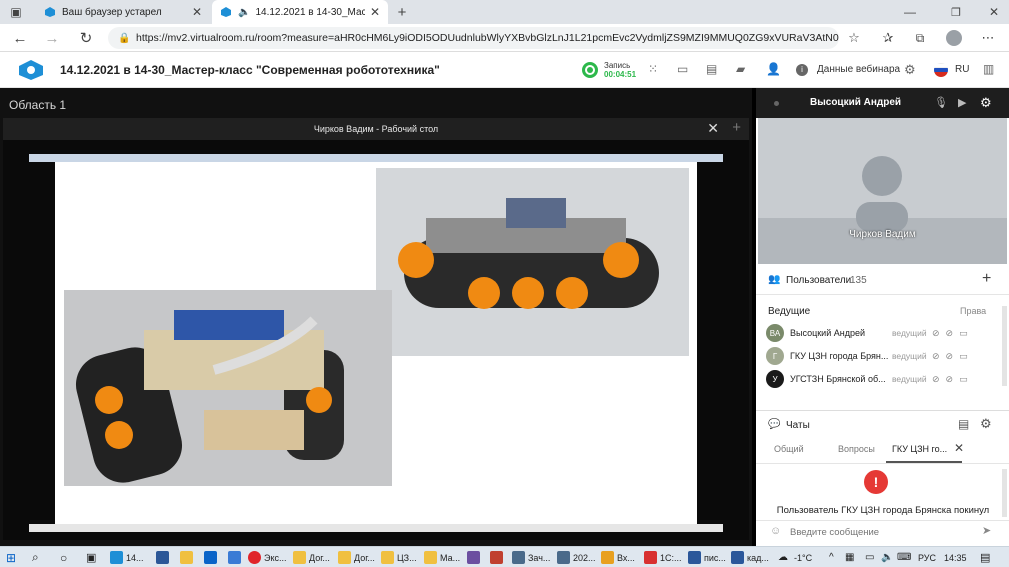 Image resolution: width=1009 pixels, height=567 pixels. Describe the element at coordinates (904, 557) in the screenshot. I see `keyboard-icon: ⌨` at that location.